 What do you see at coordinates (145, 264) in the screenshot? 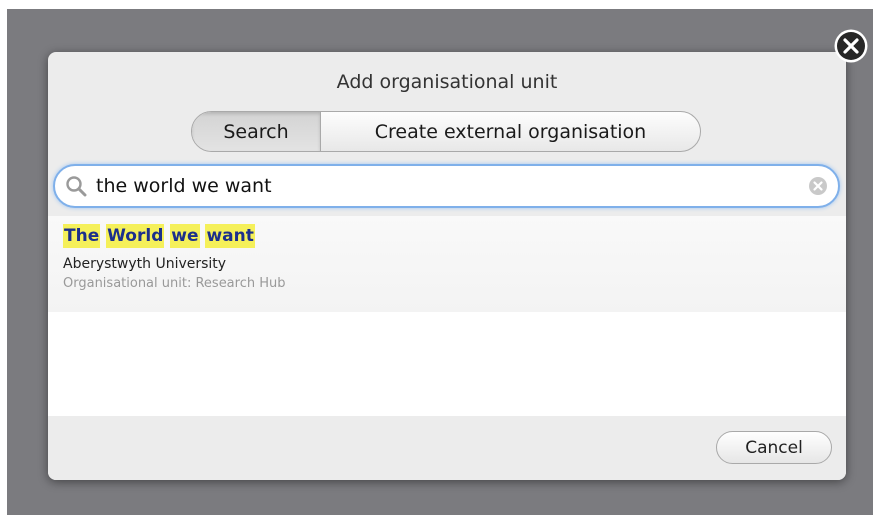
I see `result-organisation: Aberystwyth University` at bounding box center [145, 264].